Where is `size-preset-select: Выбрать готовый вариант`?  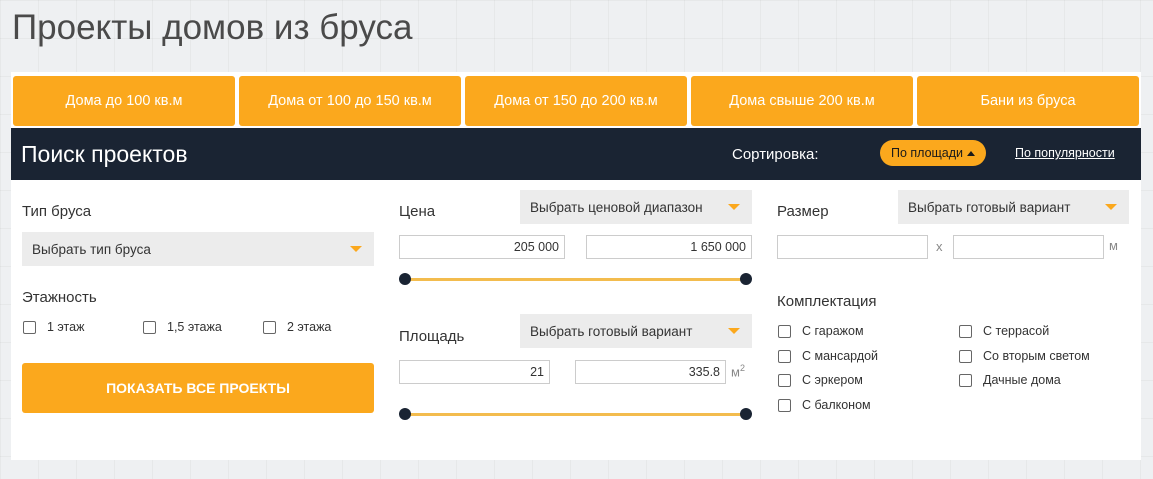
size-preset-select: Выбрать готовый вариант is located at coordinates (1013, 207).